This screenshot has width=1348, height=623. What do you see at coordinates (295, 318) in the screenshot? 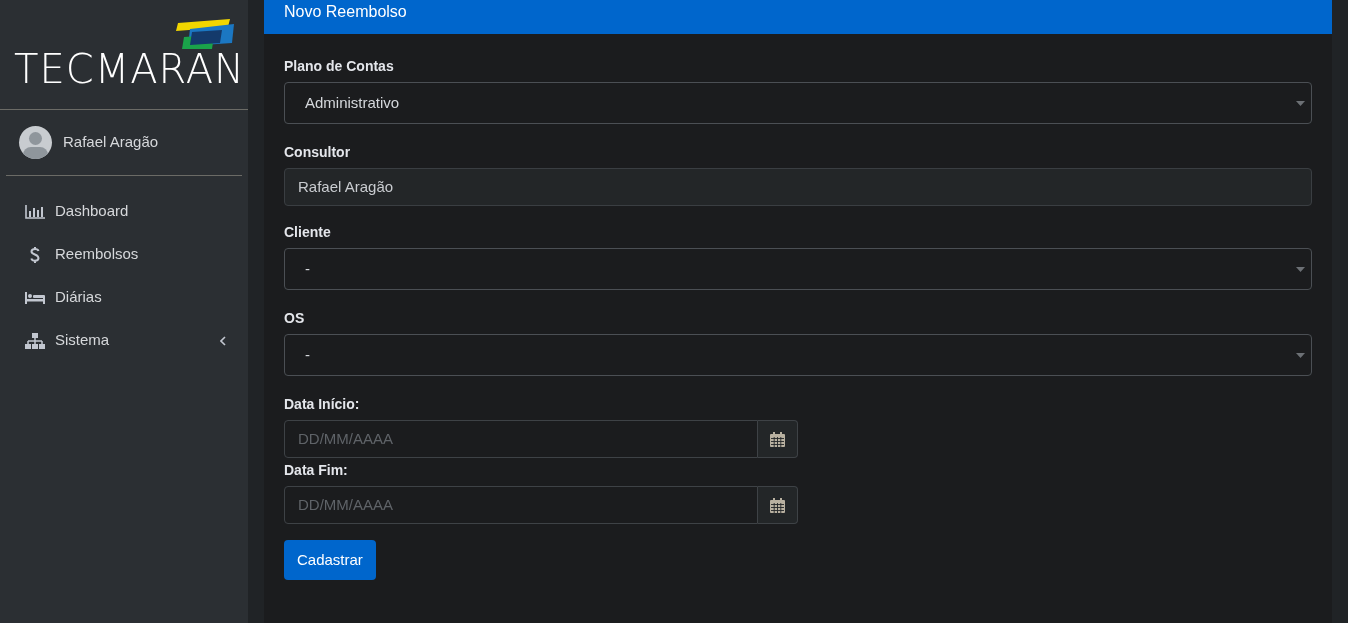
I see `field-label: OS` at bounding box center [295, 318].